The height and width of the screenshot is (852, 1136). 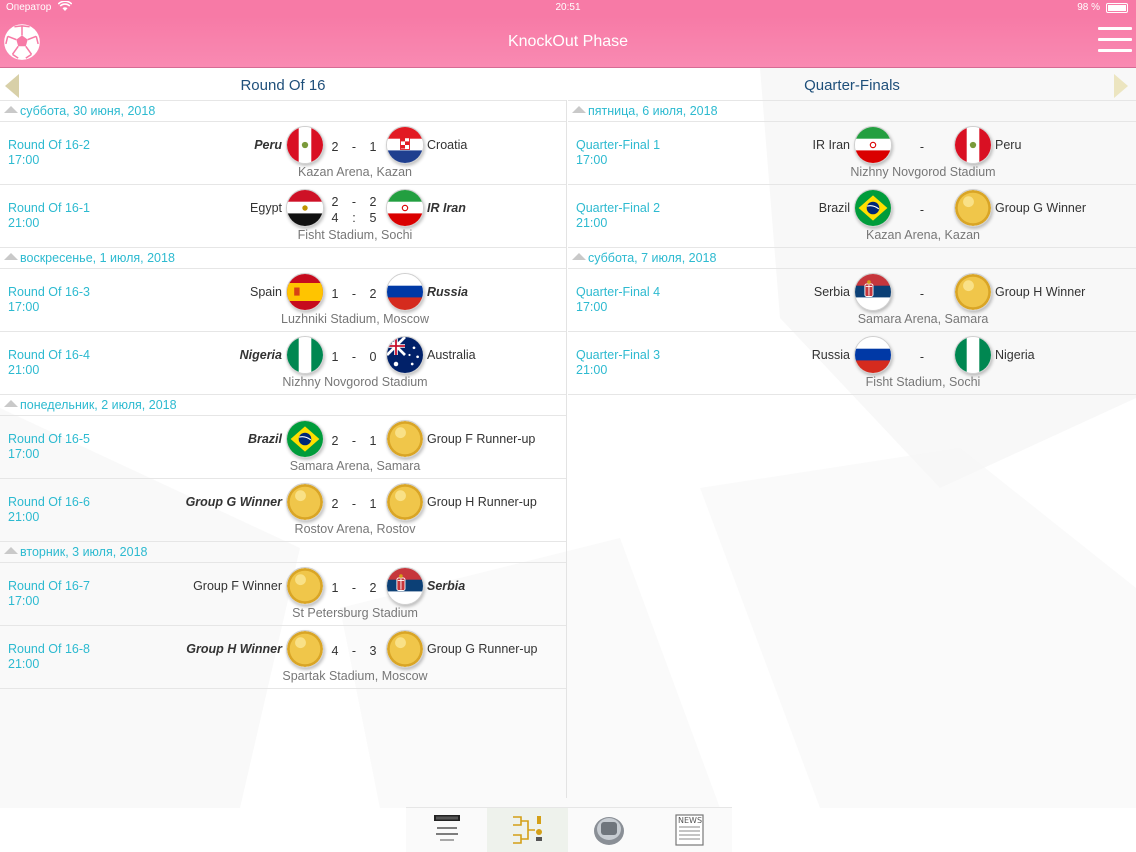 What do you see at coordinates (618, 292) in the screenshot?
I see `match-title: Quarter-Final 4` at bounding box center [618, 292].